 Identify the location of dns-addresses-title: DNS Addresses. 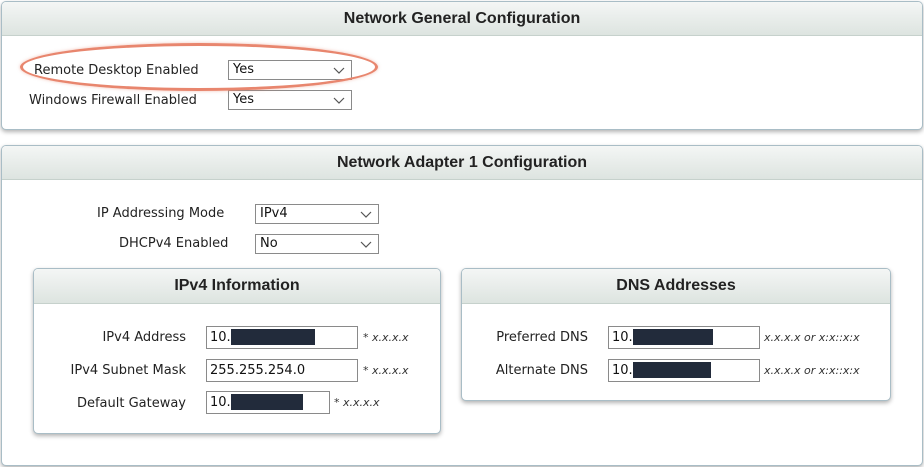
(676, 286).